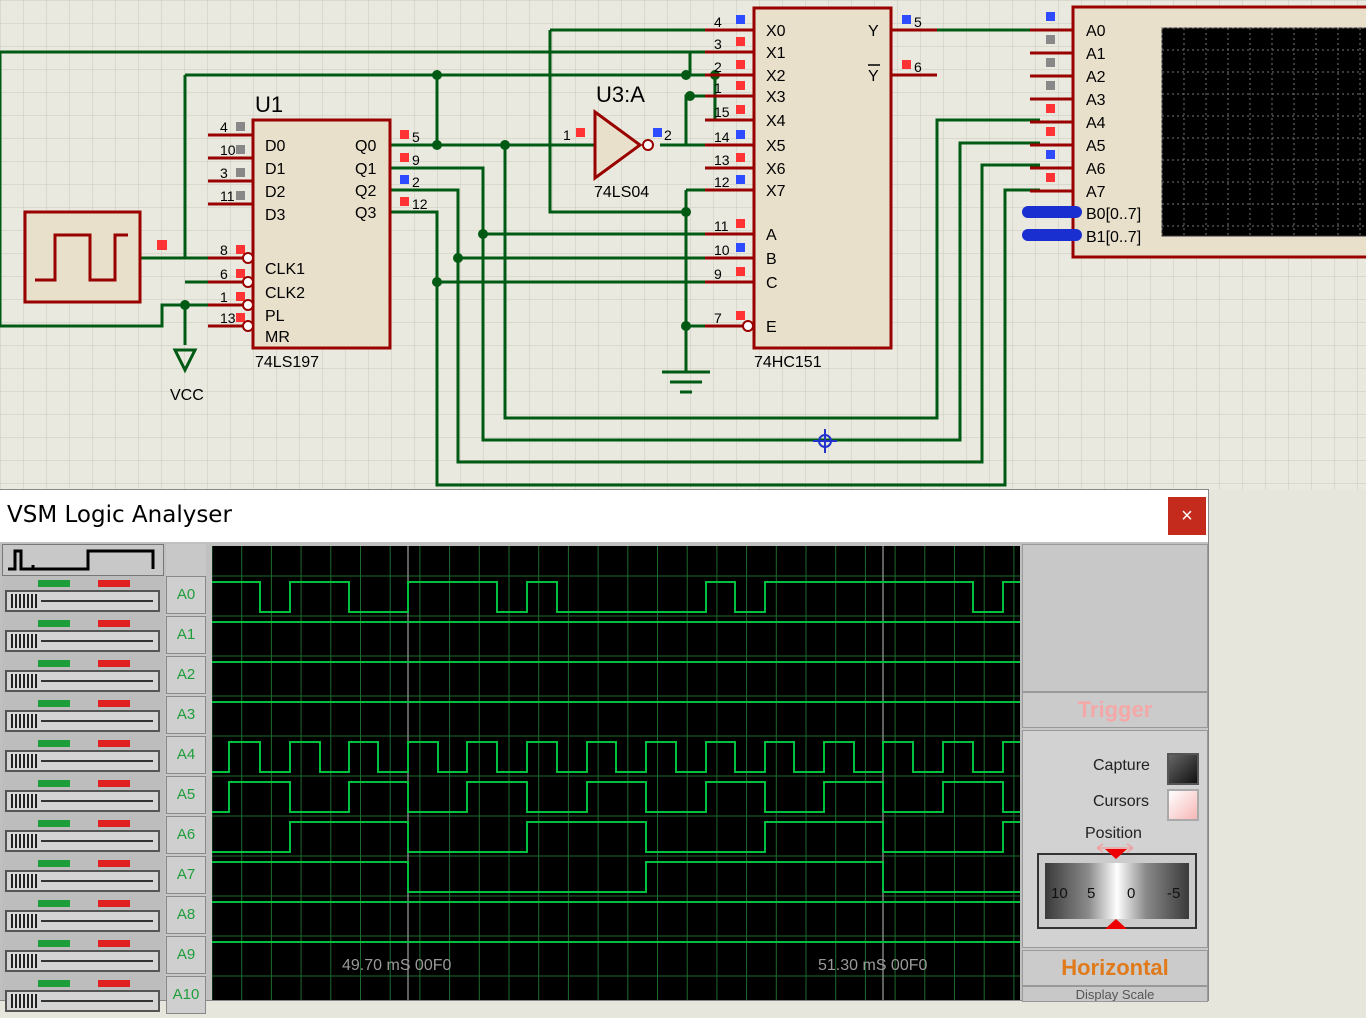  I want to click on u1-pin-name: D3, so click(275, 215).